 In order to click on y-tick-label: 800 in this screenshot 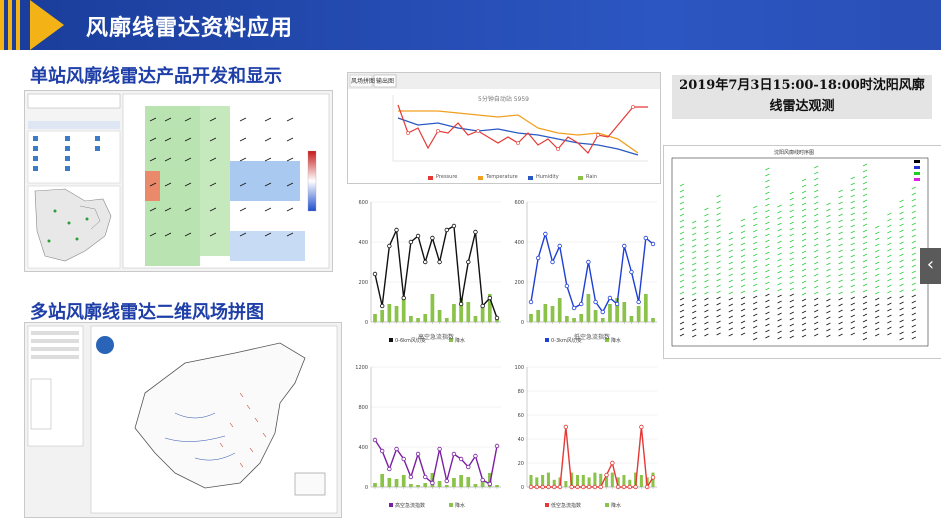, I will do `click(363, 408)`.